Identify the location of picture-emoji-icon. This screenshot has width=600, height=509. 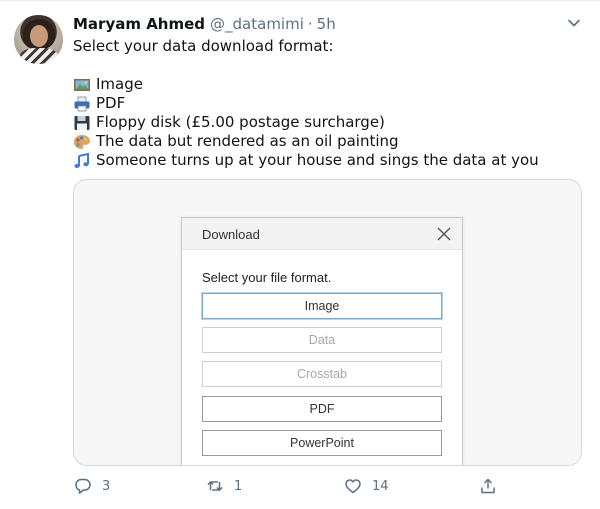
(82, 84).